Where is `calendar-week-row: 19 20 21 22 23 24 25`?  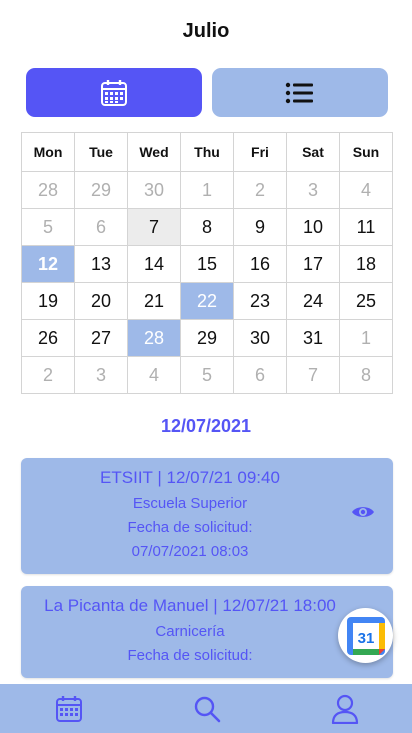 calendar-week-row: 19 20 21 22 23 24 25 is located at coordinates (207, 301).